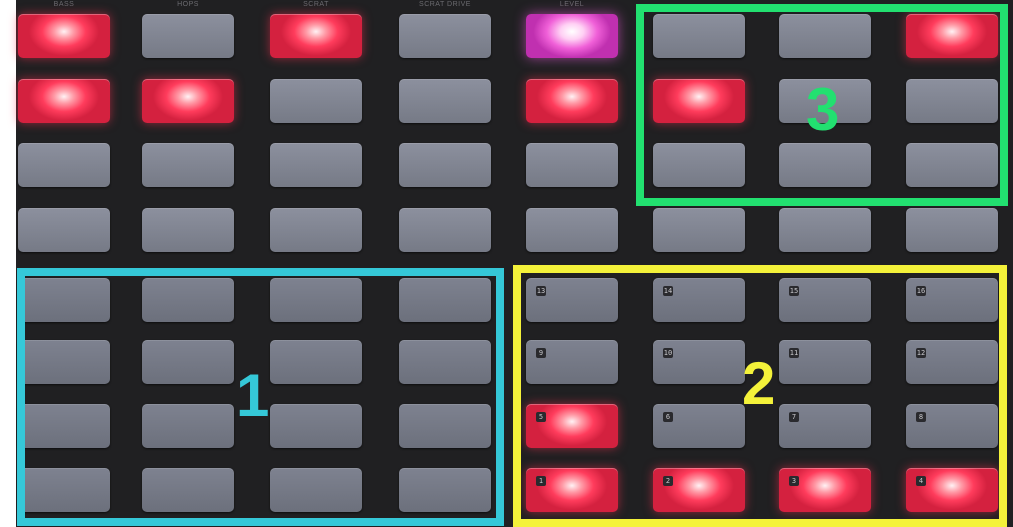  What do you see at coordinates (445, 101) in the screenshot?
I see `pad-r2-c4` at bounding box center [445, 101].